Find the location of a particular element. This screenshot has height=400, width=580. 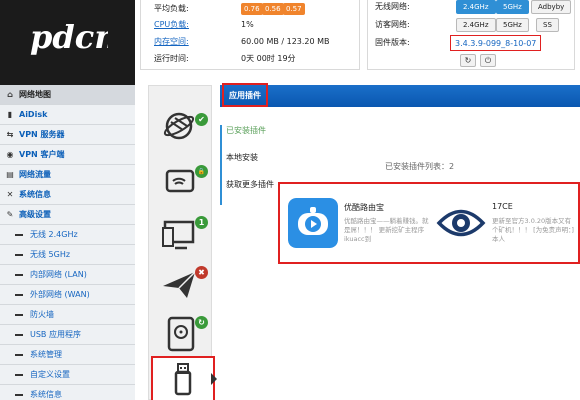

menu-item: 系统信息 is located at coordinates (67, 392).